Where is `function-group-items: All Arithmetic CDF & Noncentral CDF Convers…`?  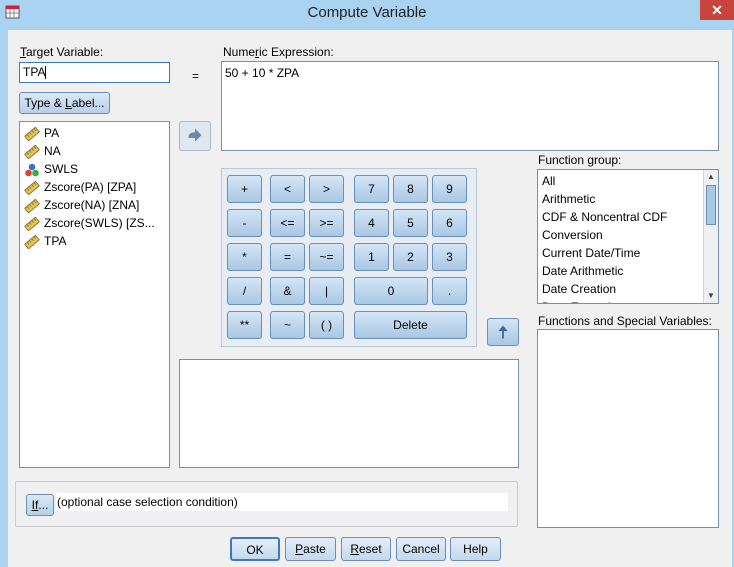
function-group-items: All Arithmetic CDF & Noncentral CDF Convers… is located at coordinates (621, 236).